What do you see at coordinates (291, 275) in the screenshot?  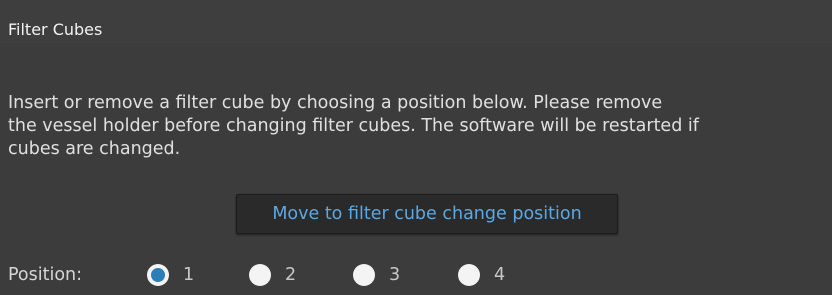 I see `position-radio-label: 2` at bounding box center [291, 275].